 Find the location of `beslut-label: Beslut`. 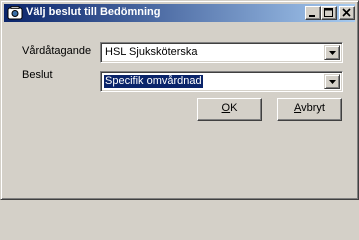

beslut-label: Beslut is located at coordinates (37, 75).